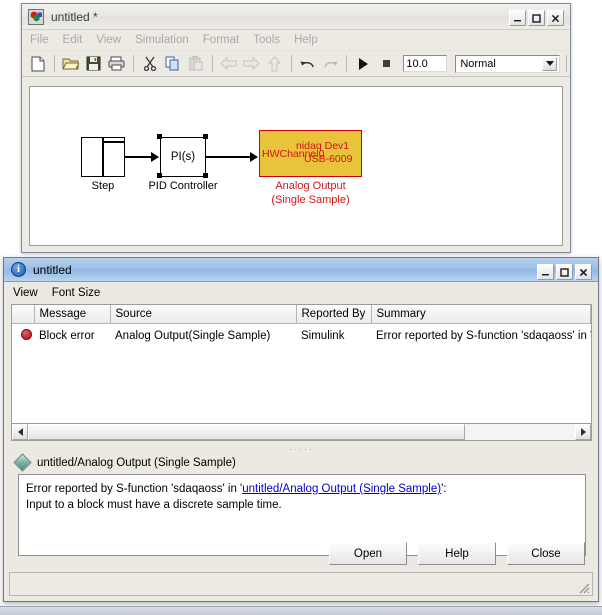 The width and height of the screenshot is (602, 615). I want to click on diagnostic-window-title: untitled, so click(52, 269).